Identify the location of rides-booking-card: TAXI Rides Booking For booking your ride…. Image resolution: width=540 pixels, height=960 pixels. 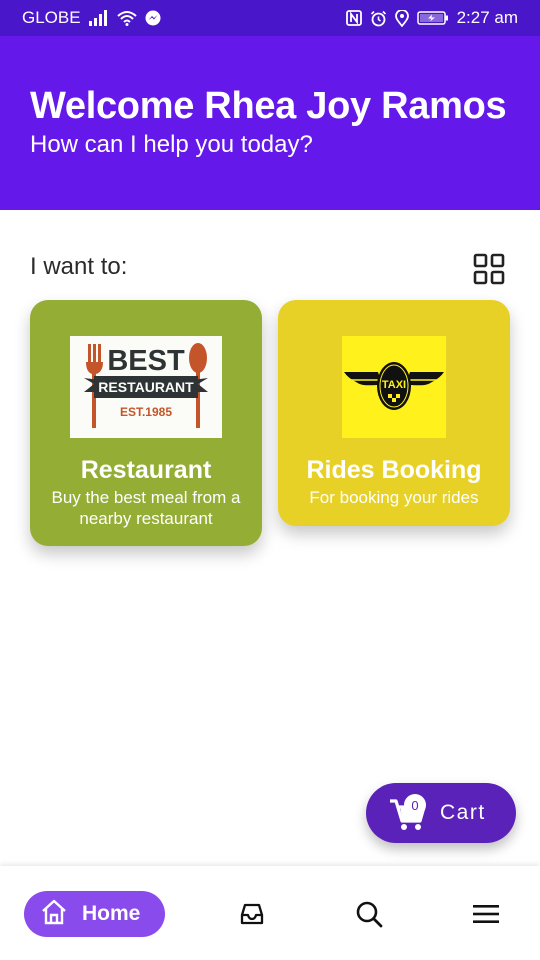
(394, 413).